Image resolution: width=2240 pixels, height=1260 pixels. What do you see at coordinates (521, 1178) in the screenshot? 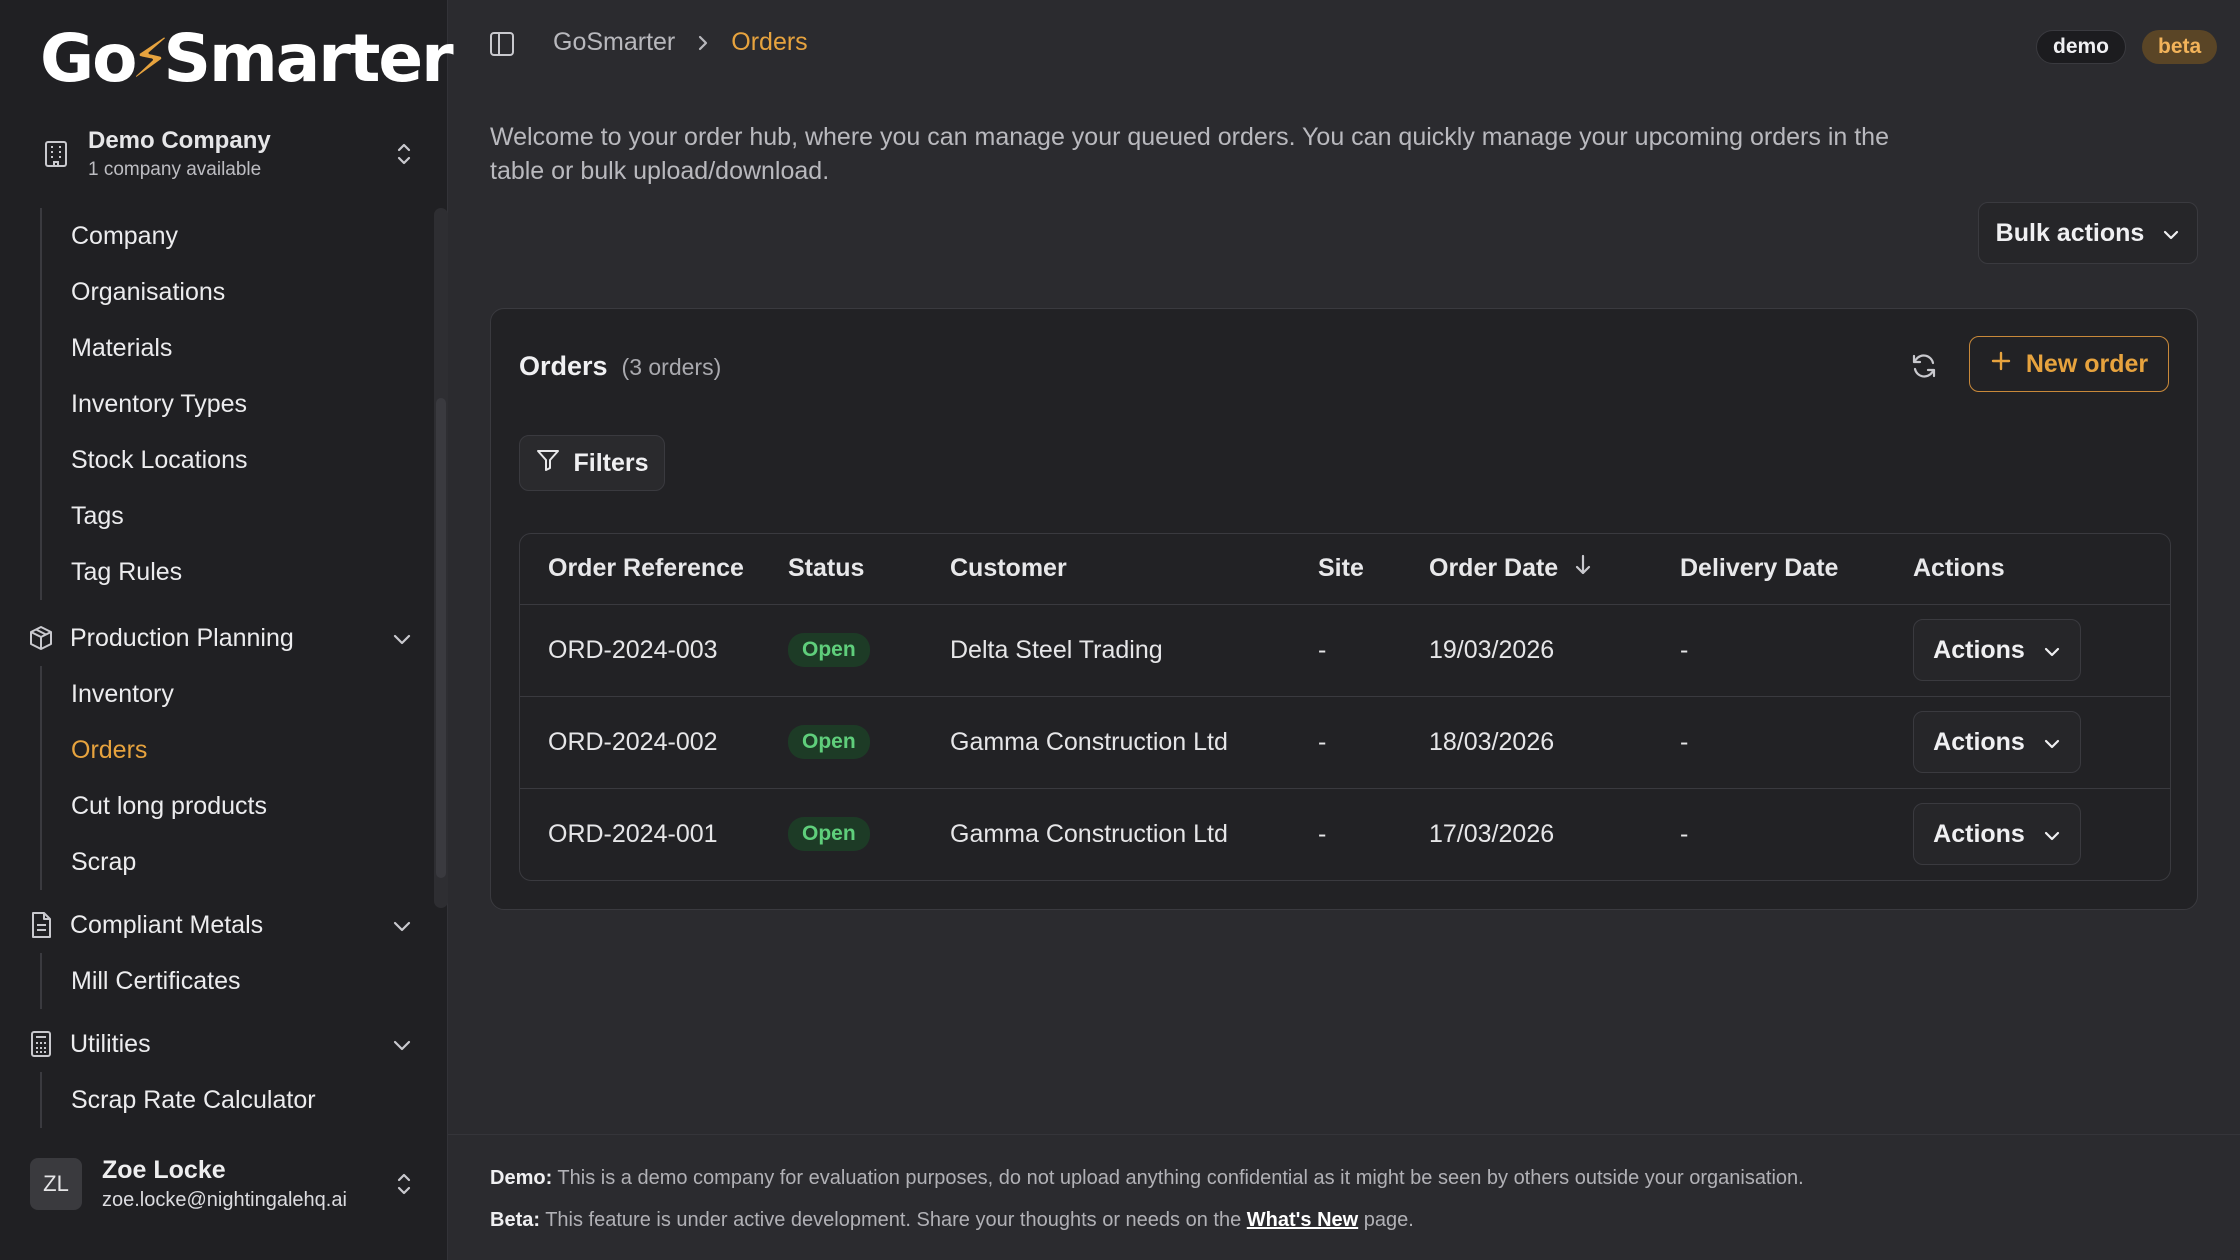
I see `demo-notice-label: Demo:` at bounding box center [521, 1178].